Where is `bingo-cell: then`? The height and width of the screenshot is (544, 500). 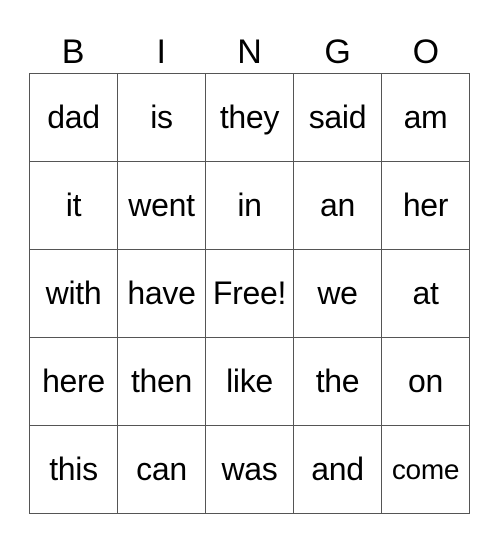
bingo-cell: then is located at coordinates (162, 382).